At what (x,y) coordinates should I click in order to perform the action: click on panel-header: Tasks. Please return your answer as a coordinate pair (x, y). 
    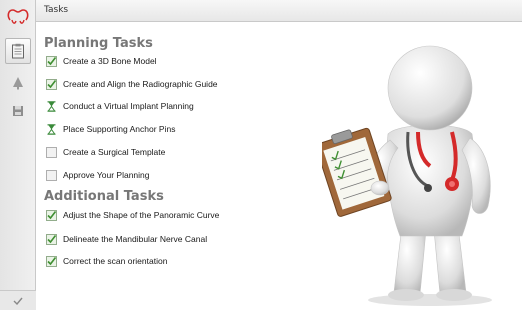
    Looking at the image, I should click on (279, 11).